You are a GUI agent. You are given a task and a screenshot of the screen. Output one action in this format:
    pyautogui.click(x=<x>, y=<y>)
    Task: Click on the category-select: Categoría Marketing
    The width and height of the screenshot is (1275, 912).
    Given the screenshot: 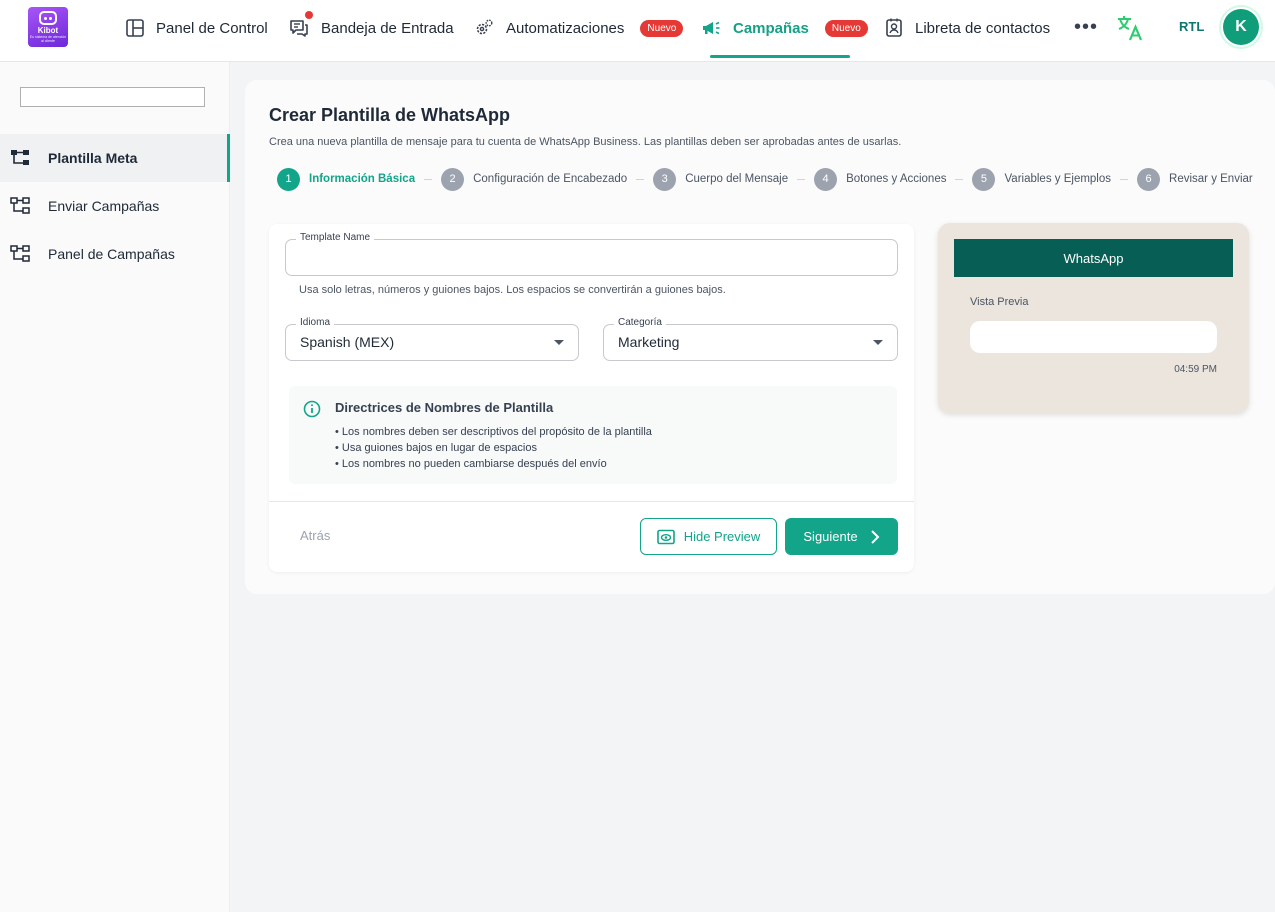 What is the action you would take?
    pyautogui.click(x=750, y=339)
    